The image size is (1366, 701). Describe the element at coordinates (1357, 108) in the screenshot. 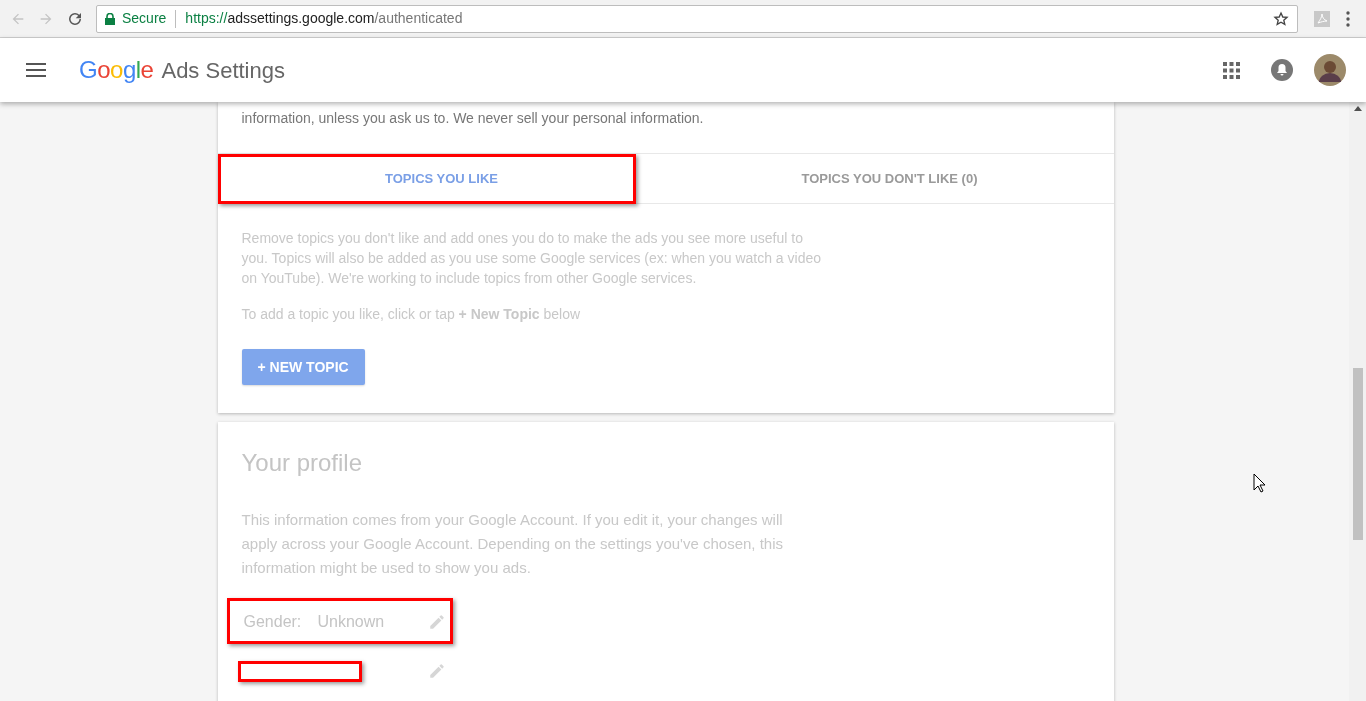

I see `scroll-up-icon` at that location.